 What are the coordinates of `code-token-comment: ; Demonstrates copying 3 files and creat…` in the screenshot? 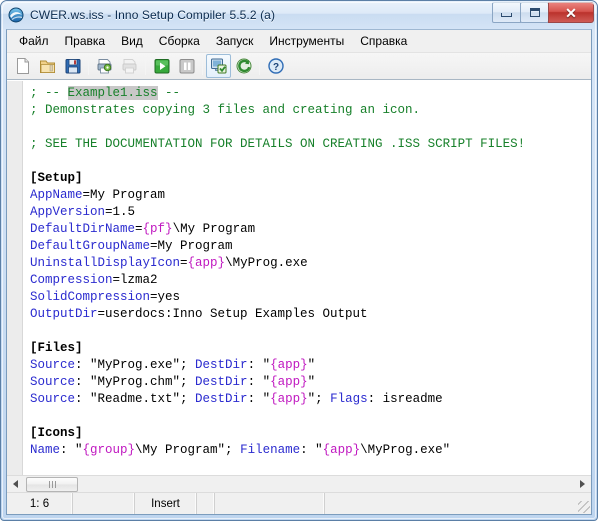 It's located at (225, 110).